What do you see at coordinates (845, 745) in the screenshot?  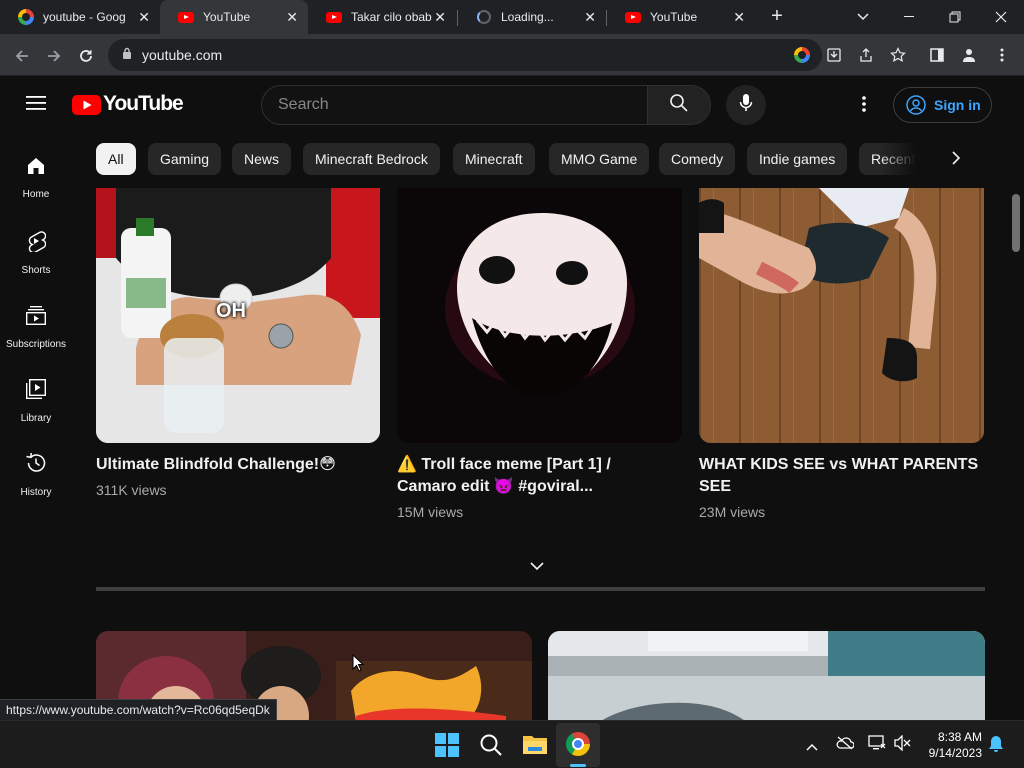 I see `onedrive-cloud-icon` at bounding box center [845, 745].